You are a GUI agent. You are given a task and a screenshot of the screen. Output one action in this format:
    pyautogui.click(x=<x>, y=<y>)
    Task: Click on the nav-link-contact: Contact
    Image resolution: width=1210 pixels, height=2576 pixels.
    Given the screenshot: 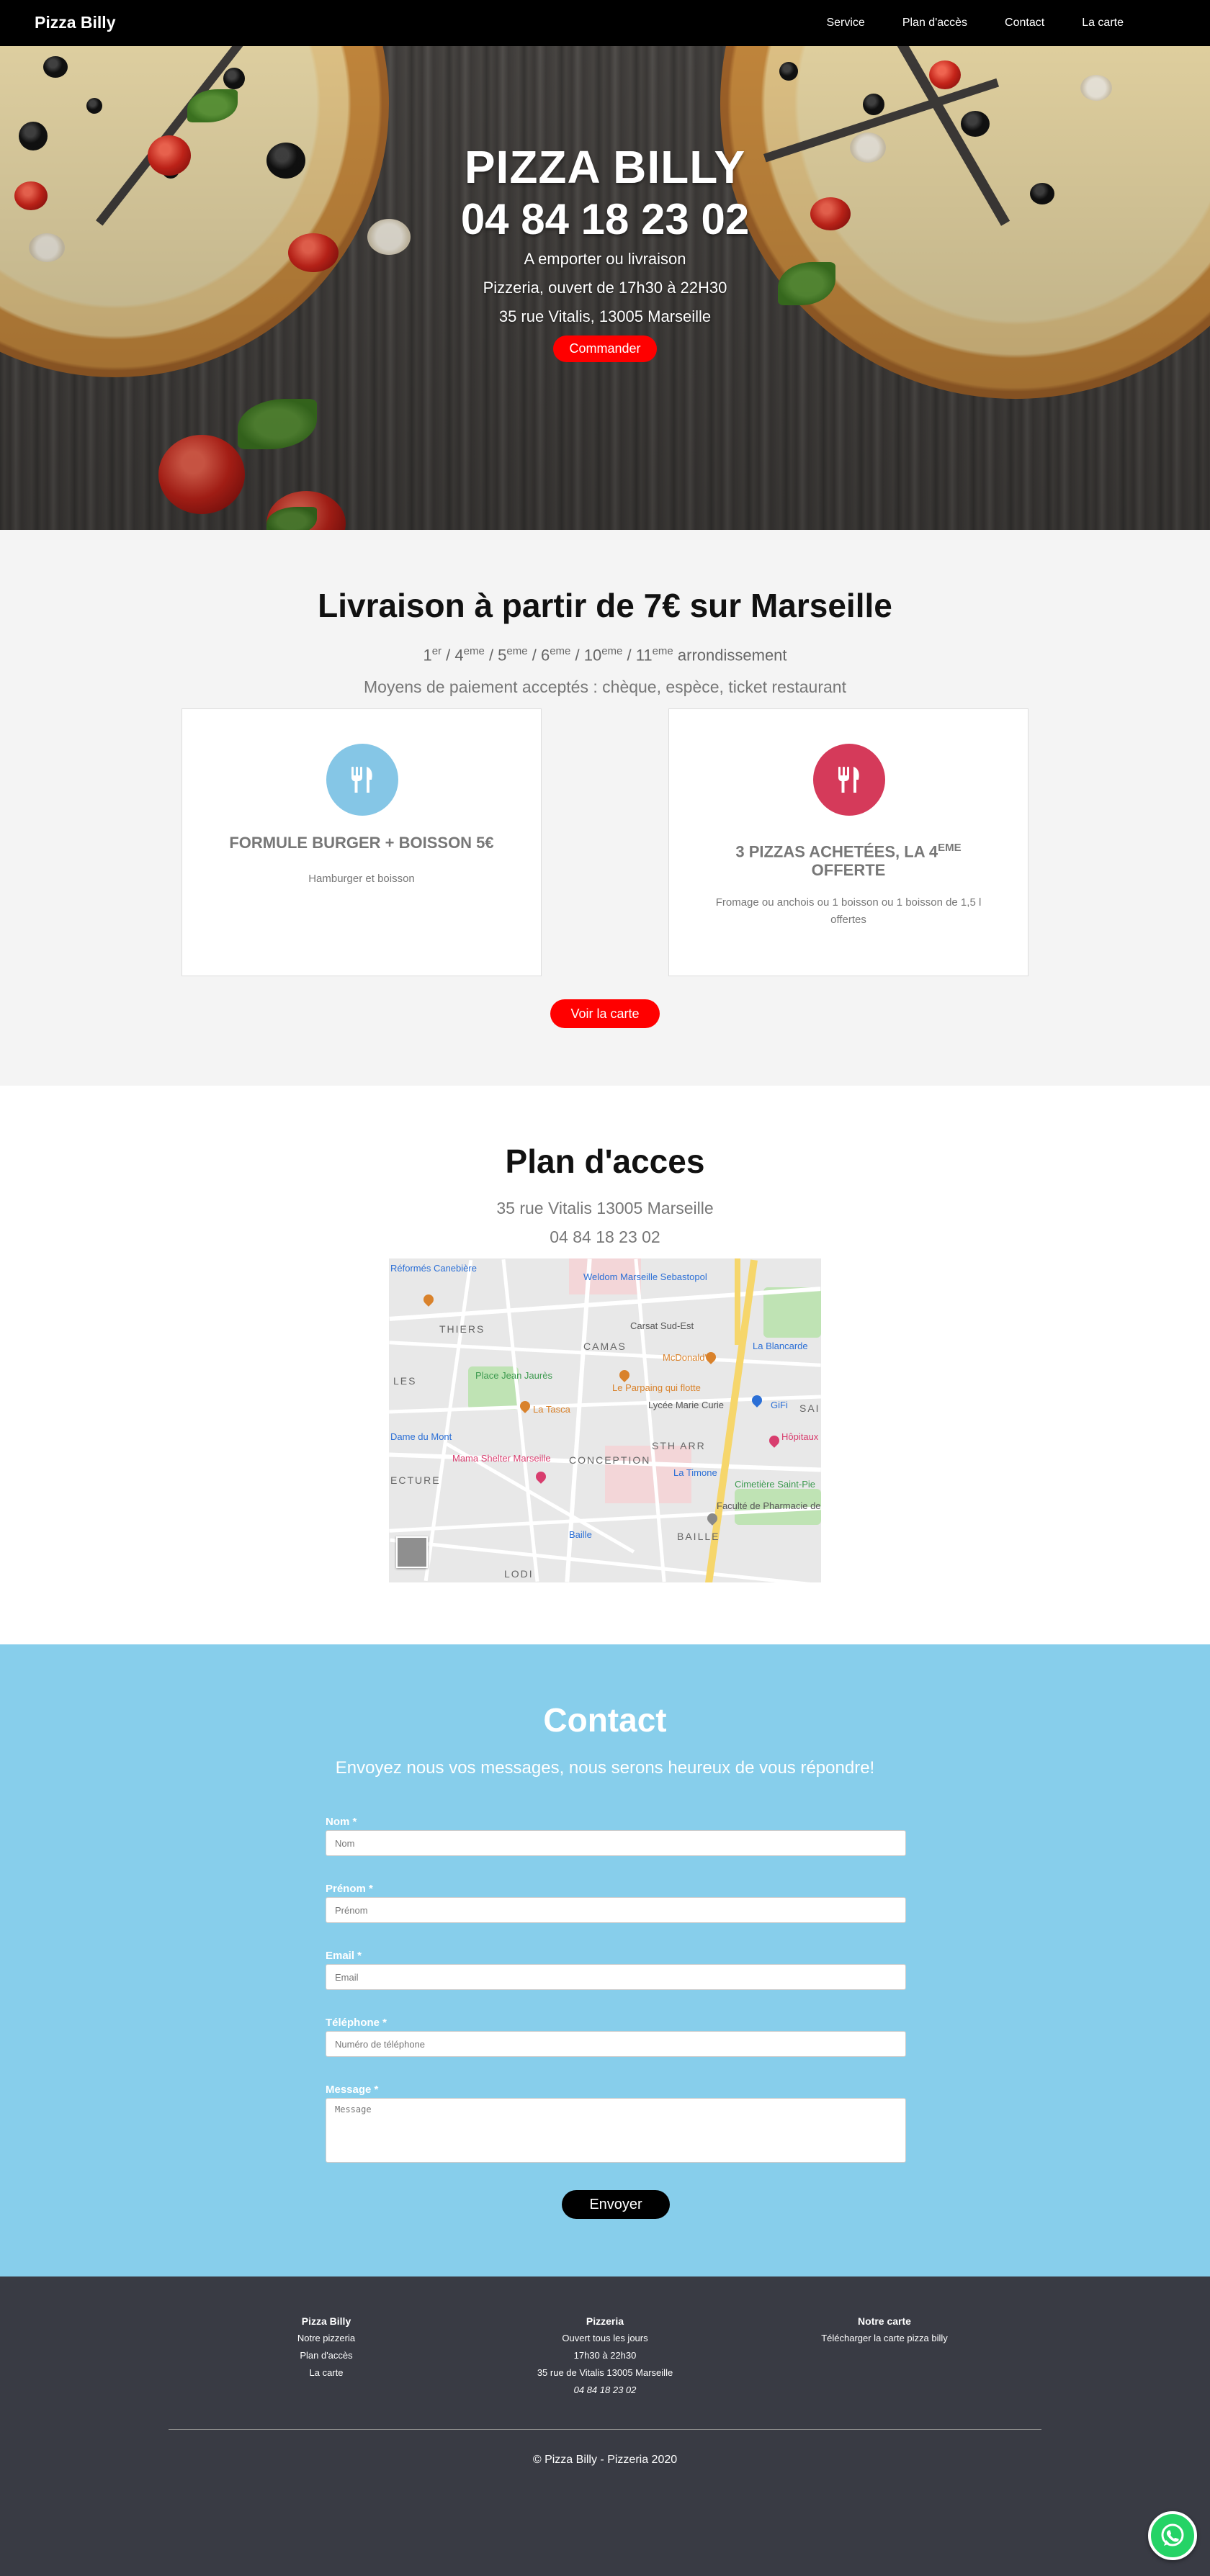 What is the action you would take?
    pyautogui.click(x=1024, y=23)
    